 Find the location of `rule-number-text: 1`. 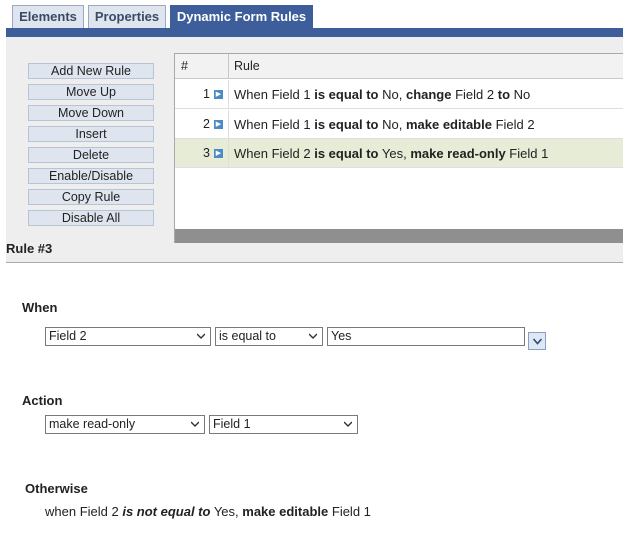

rule-number-text: 1 is located at coordinates (206, 94).